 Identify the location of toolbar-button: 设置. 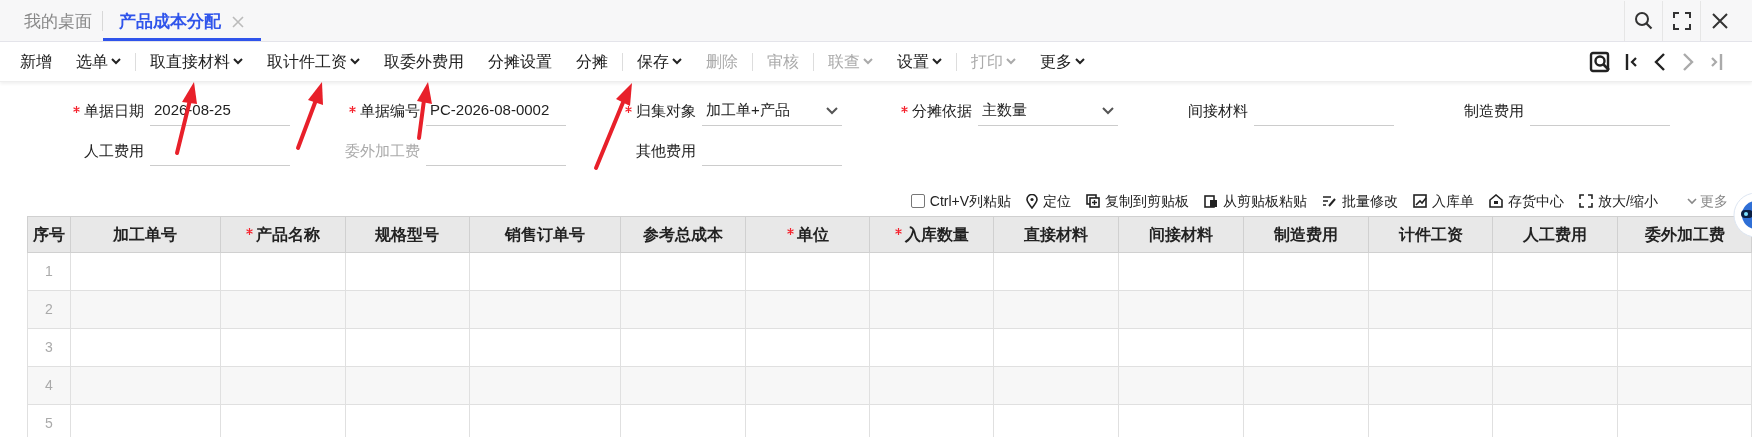
(919, 61).